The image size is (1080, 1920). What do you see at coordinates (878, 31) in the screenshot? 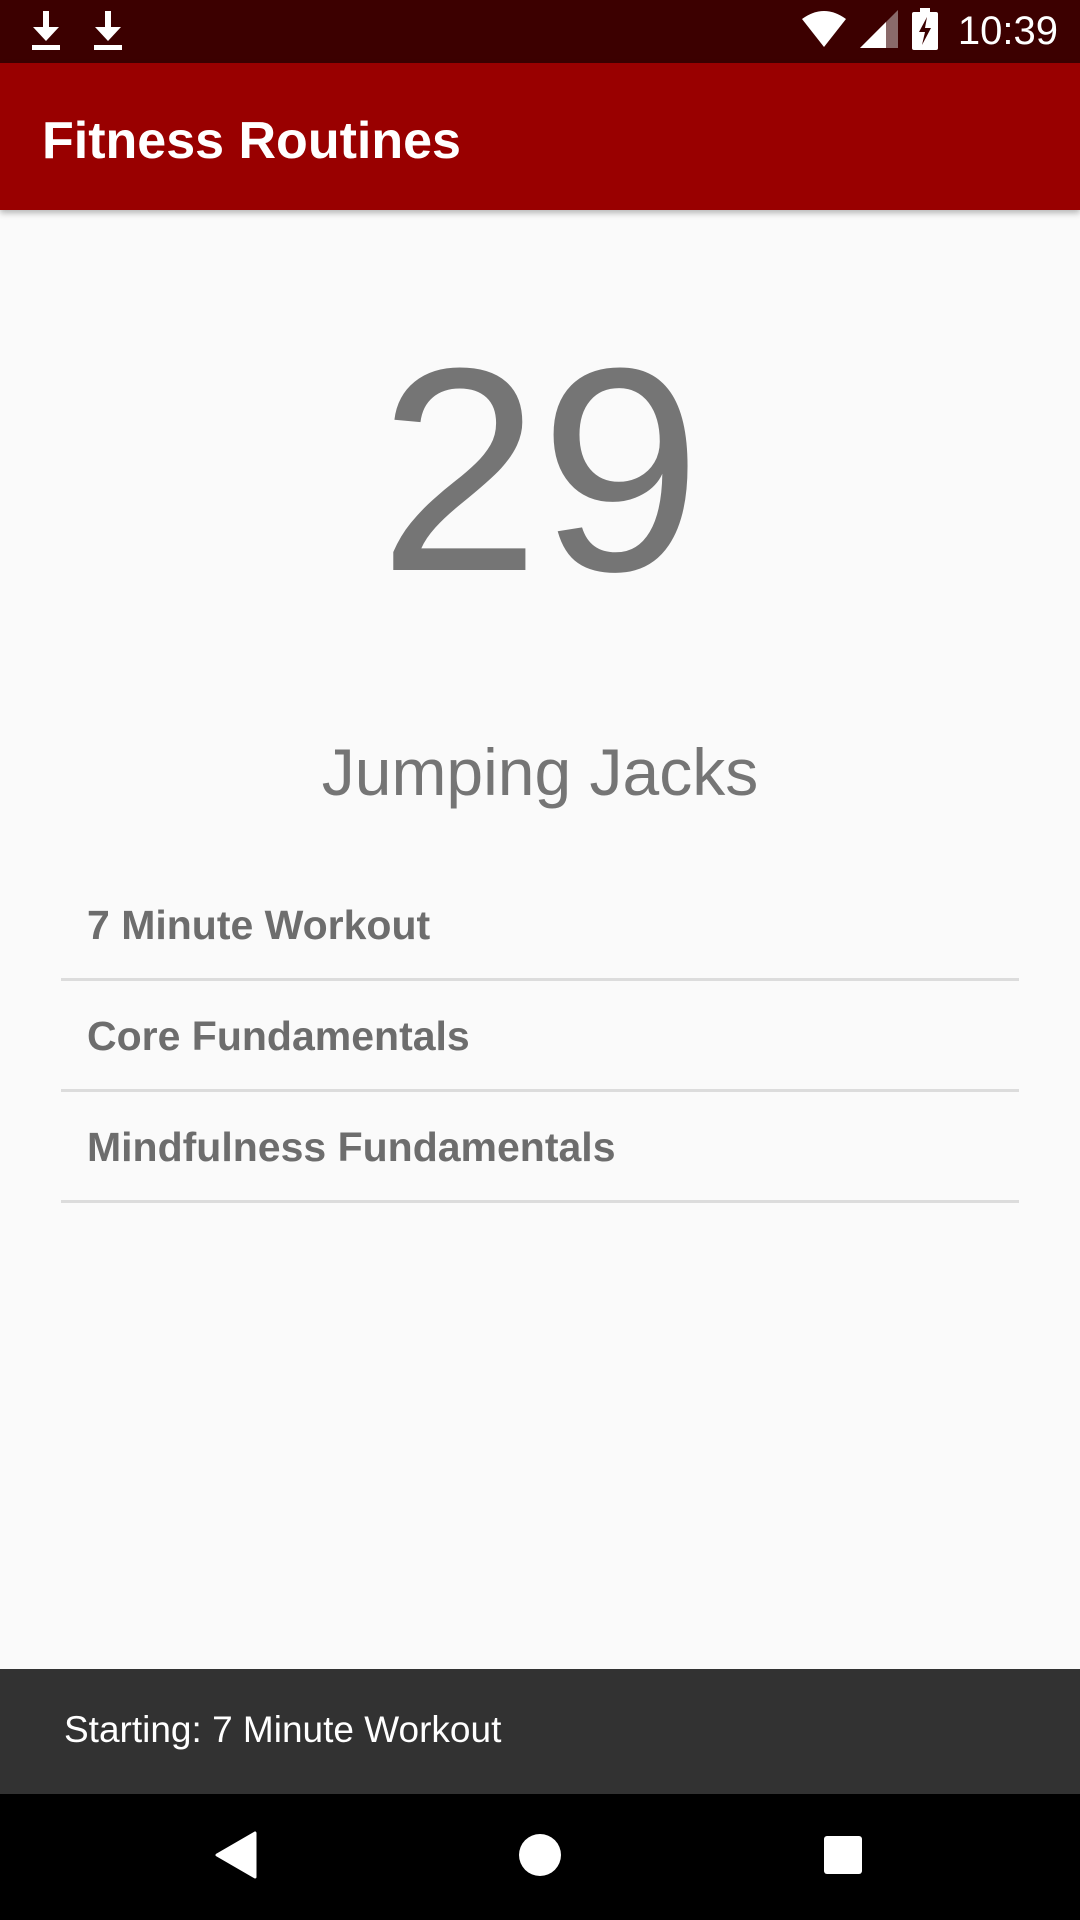
I see `cell-signal-icon` at bounding box center [878, 31].